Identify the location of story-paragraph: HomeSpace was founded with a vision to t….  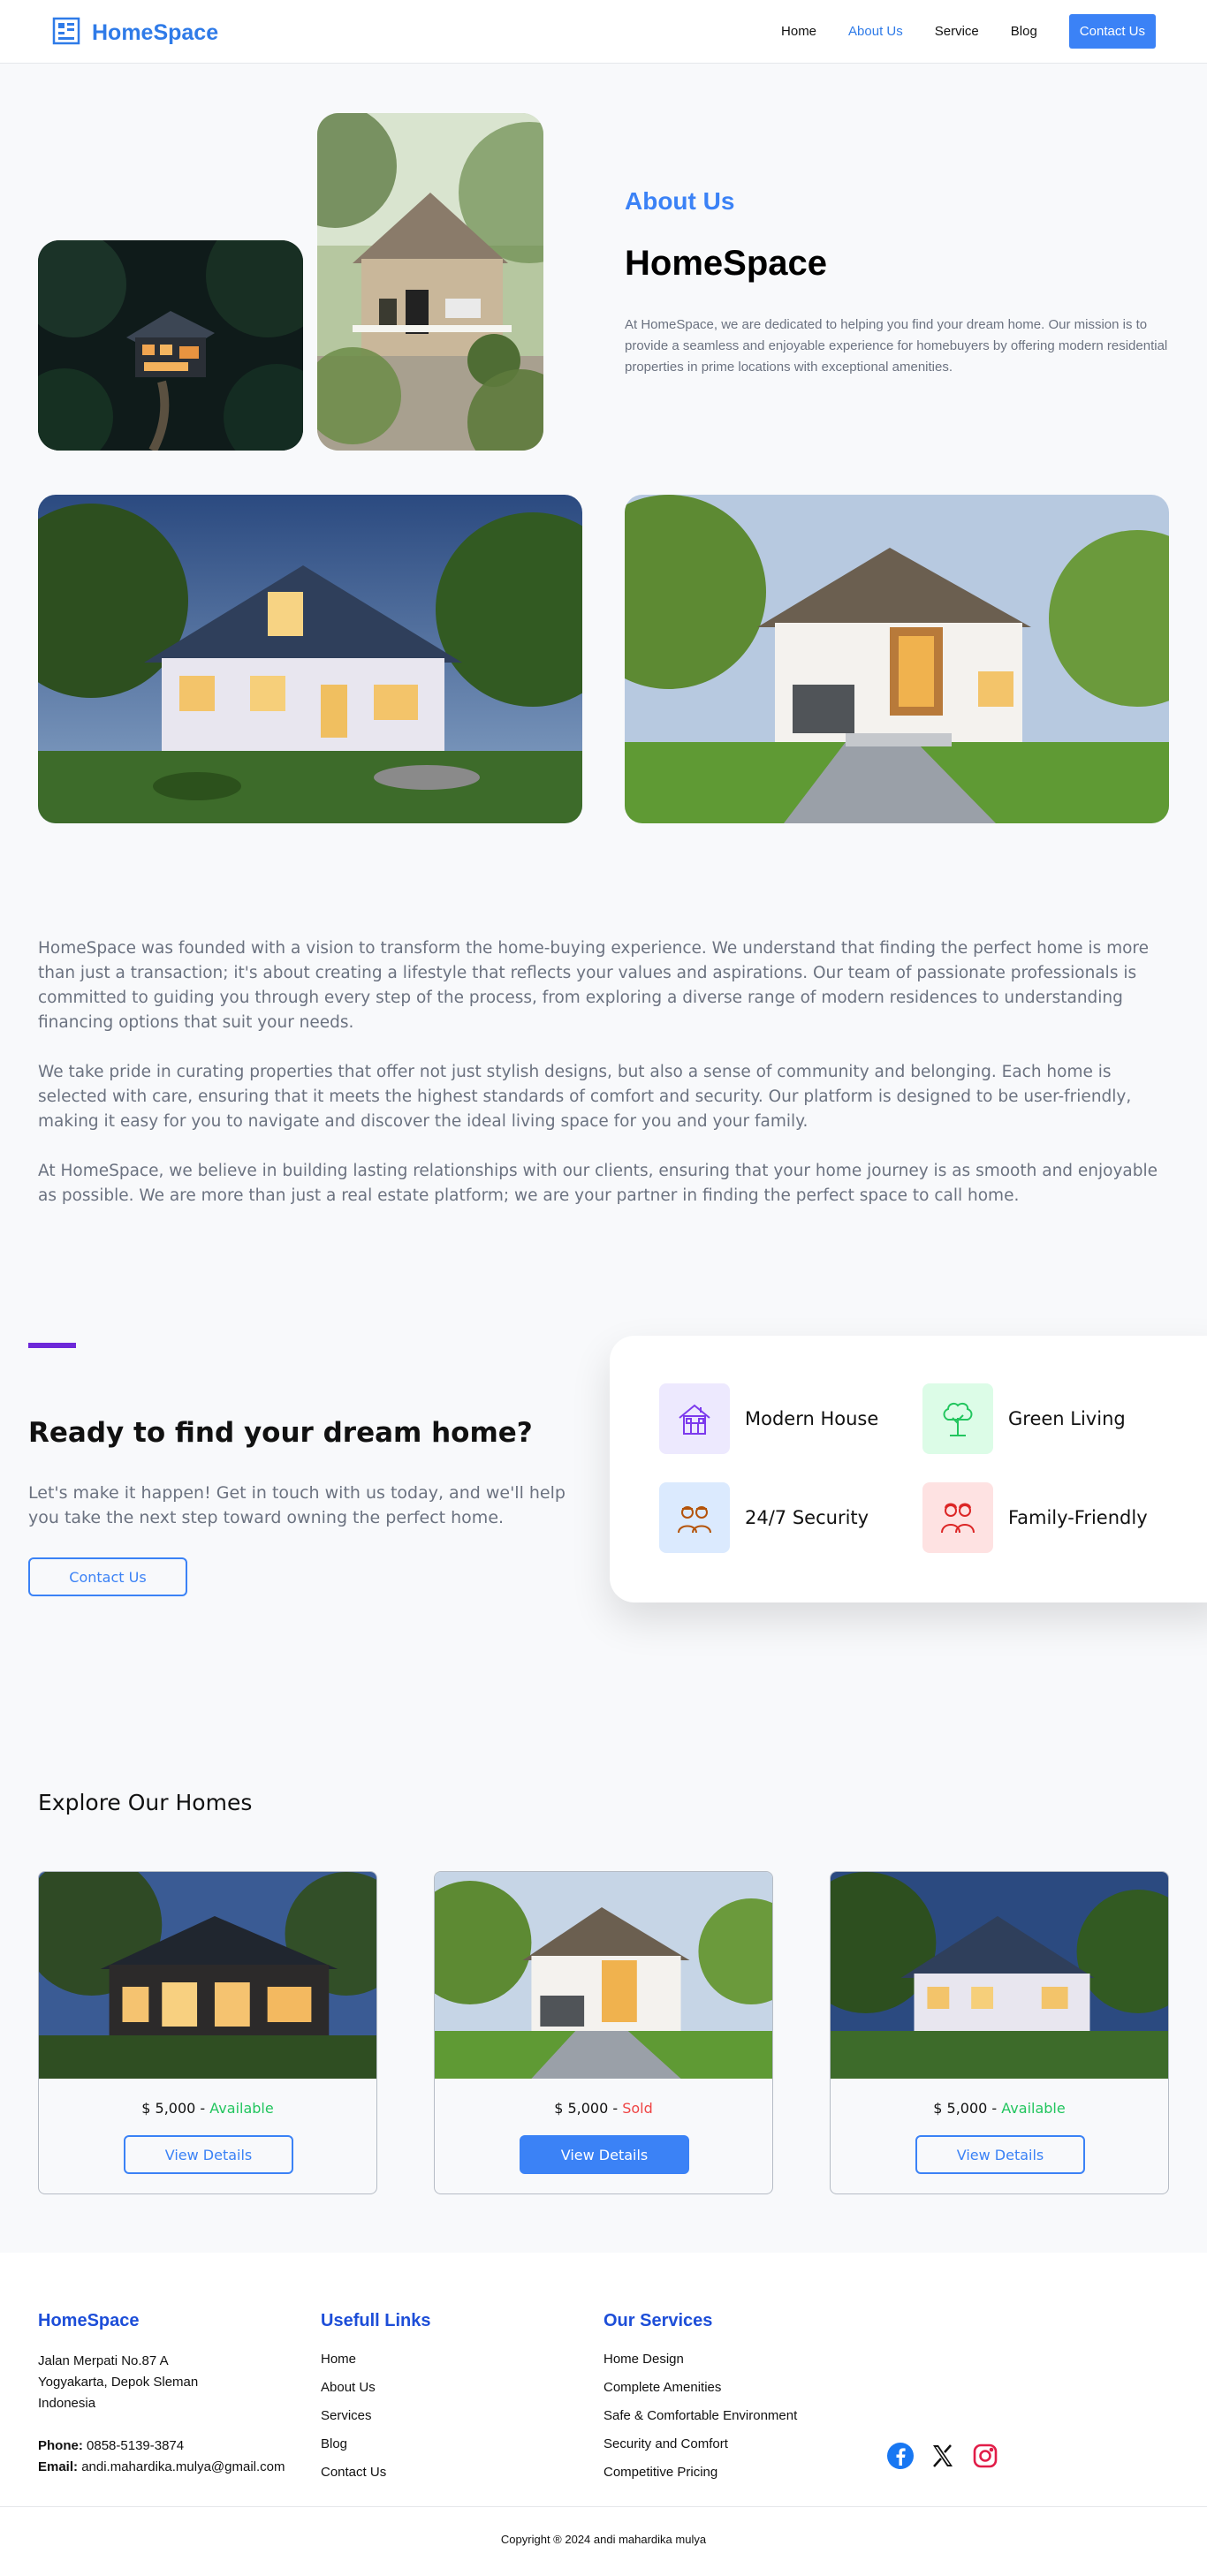
(594, 986).